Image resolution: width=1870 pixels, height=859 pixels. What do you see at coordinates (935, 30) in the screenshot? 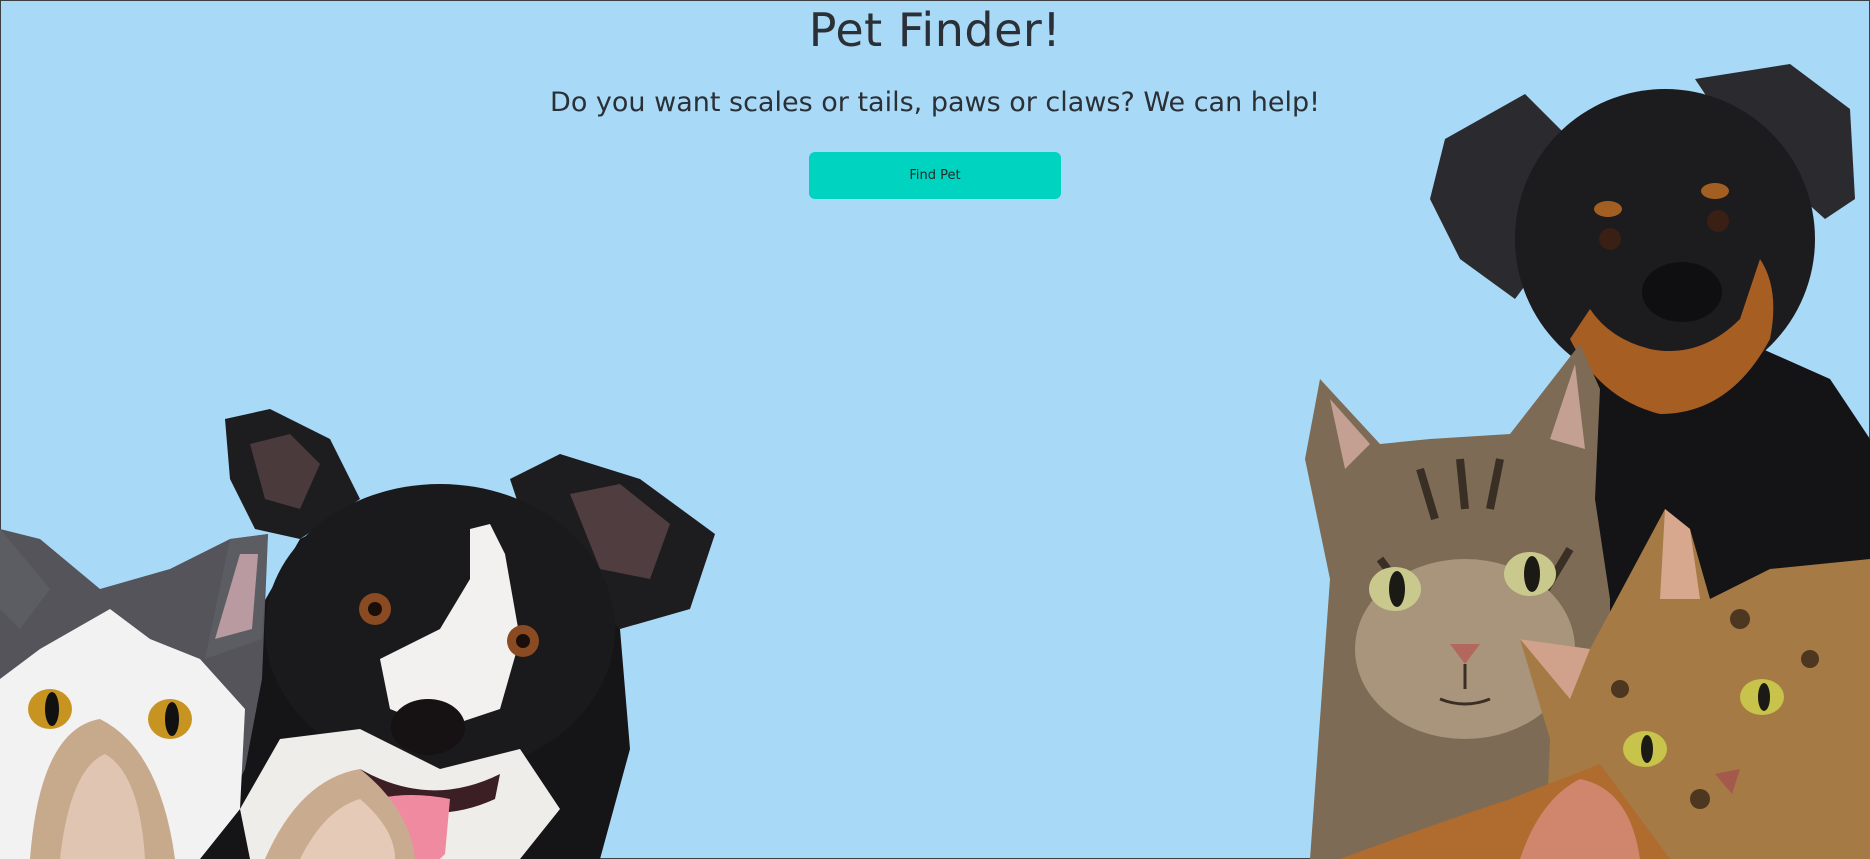
I see `page-title: Pet Finder!` at bounding box center [935, 30].